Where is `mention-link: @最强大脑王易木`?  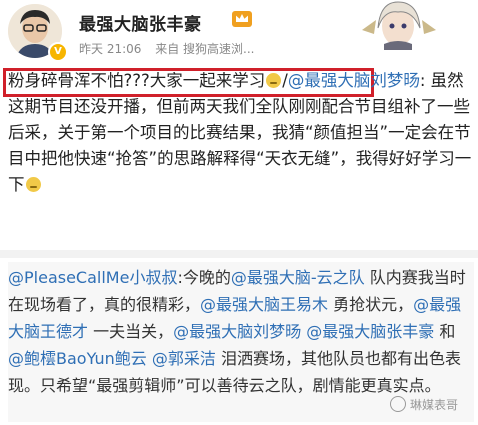 mention-link: @最强大脑王易木 is located at coordinates (264, 304).